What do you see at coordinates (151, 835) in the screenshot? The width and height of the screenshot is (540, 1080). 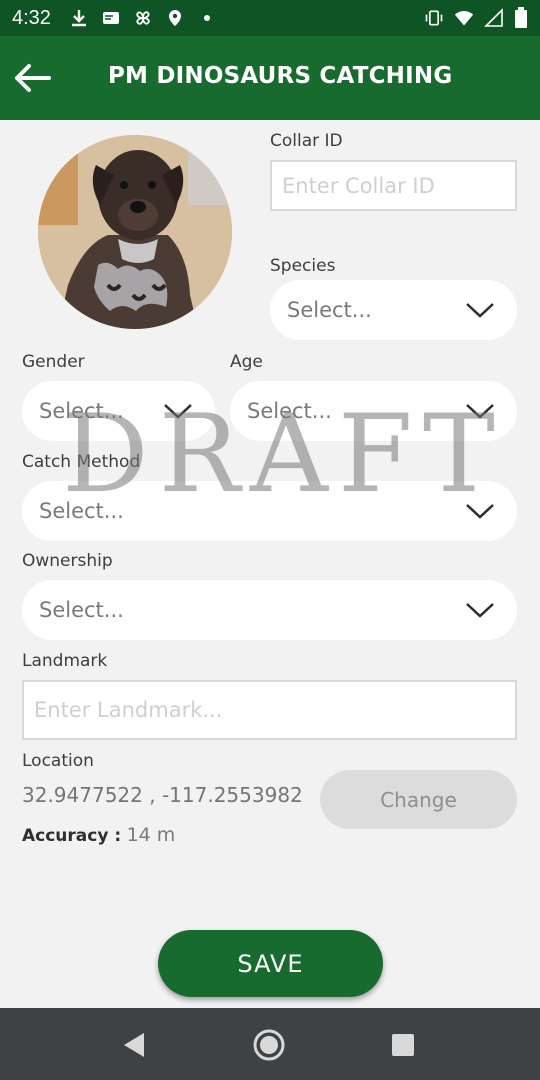 I see `accuracy-value: 14 m` at bounding box center [151, 835].